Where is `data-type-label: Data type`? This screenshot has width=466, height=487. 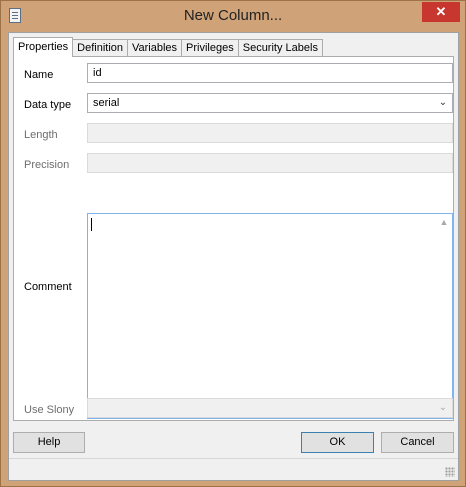
data-type-label: Data type is located at coordinates (48, 105).